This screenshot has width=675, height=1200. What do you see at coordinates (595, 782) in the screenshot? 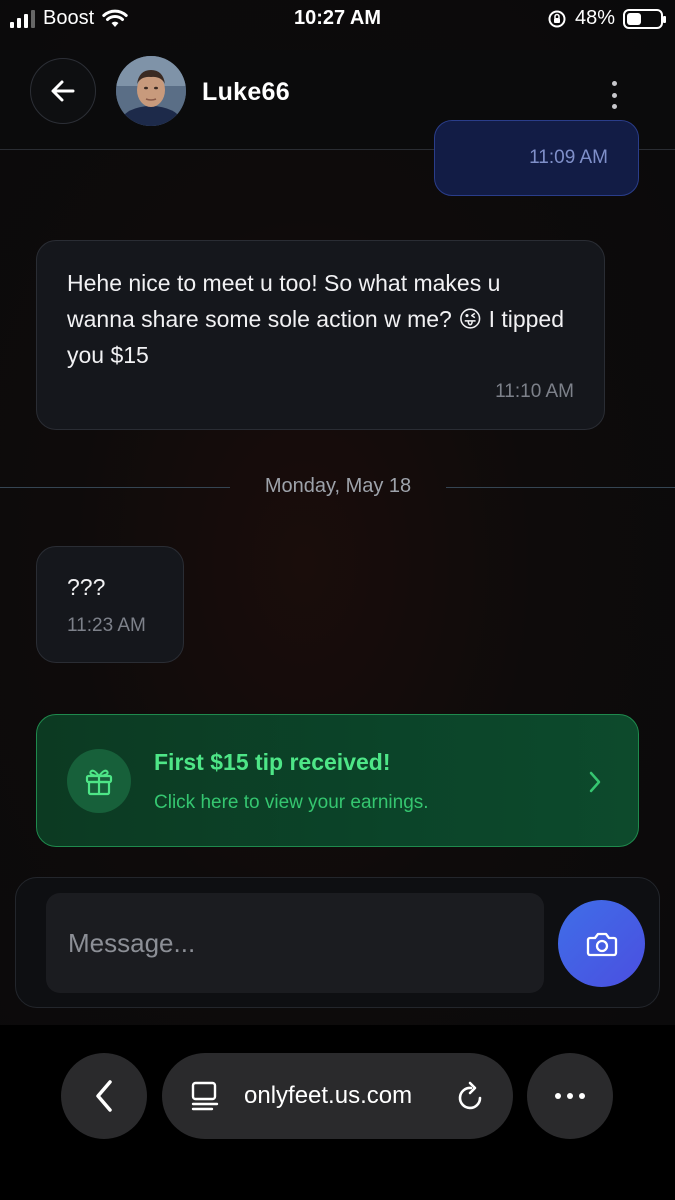
I see `chevron-right-icon` at bounding box center [595, 782].